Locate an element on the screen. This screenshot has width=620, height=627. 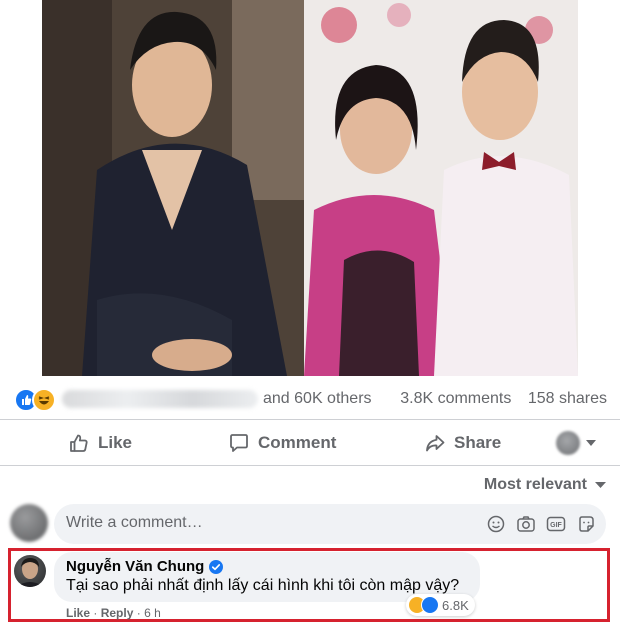
comment-time: 6 h is located at coordinates (152, 613).